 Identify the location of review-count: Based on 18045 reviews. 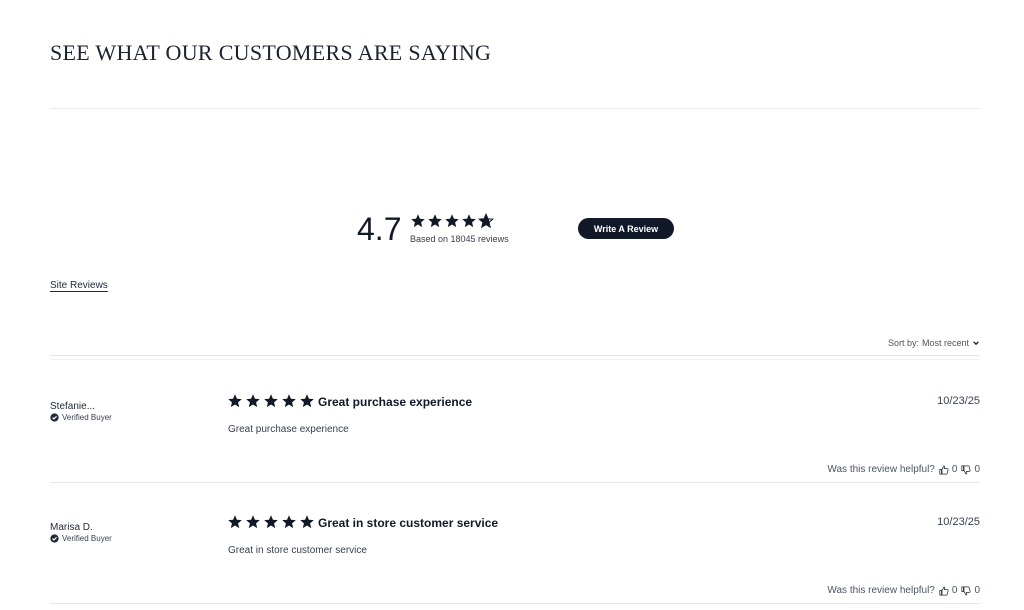
(459, 239).